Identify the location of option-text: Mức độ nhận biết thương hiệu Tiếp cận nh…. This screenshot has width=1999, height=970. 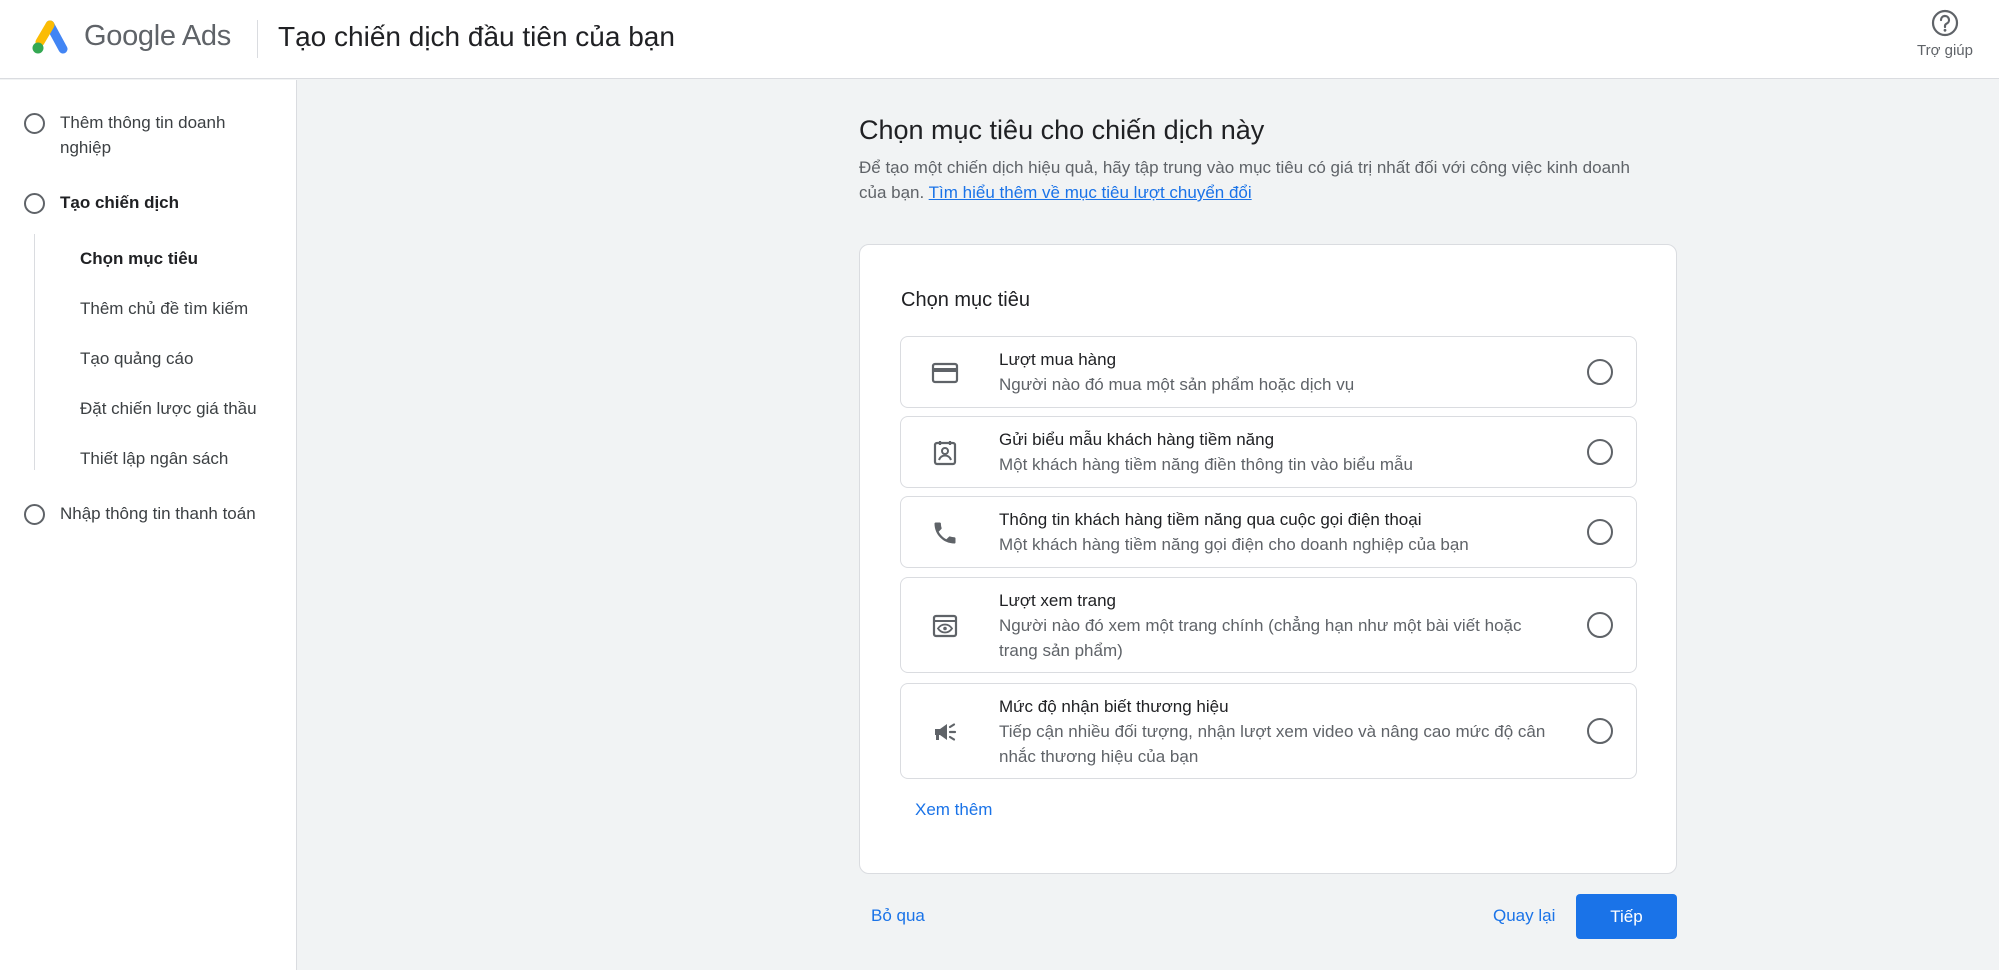
(1279, 732).